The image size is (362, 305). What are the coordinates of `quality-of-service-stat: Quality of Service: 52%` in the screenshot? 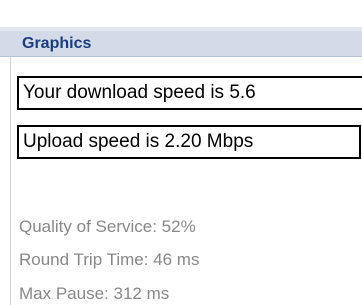 It's located at (107, 226).